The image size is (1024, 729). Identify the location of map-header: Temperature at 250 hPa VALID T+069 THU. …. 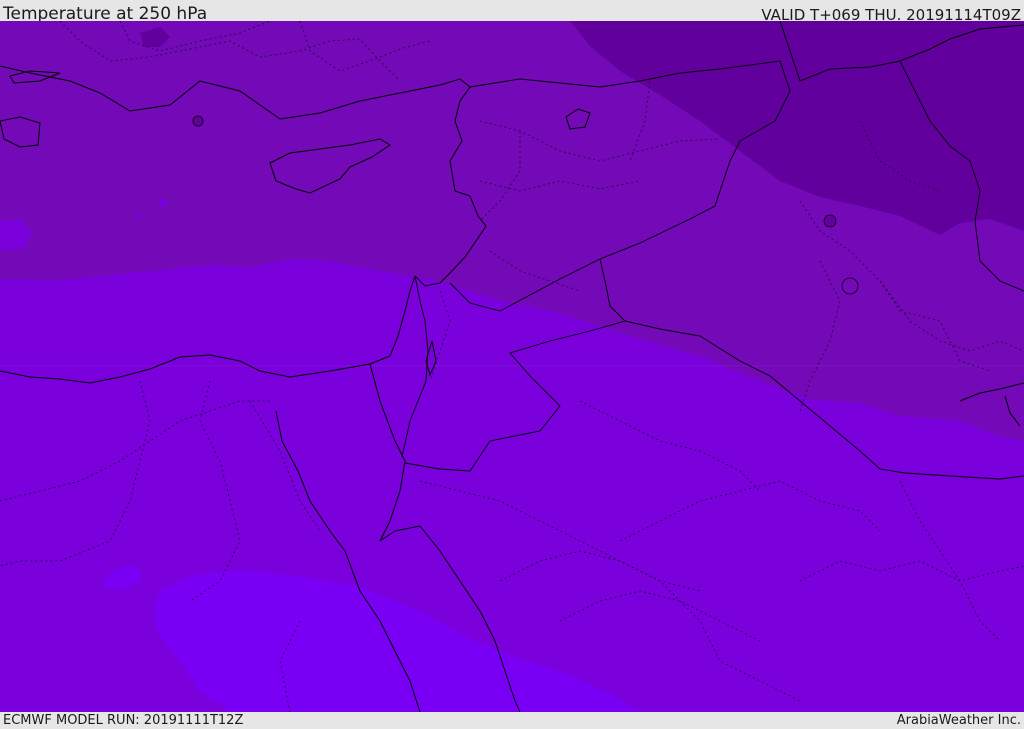
(512, 12).